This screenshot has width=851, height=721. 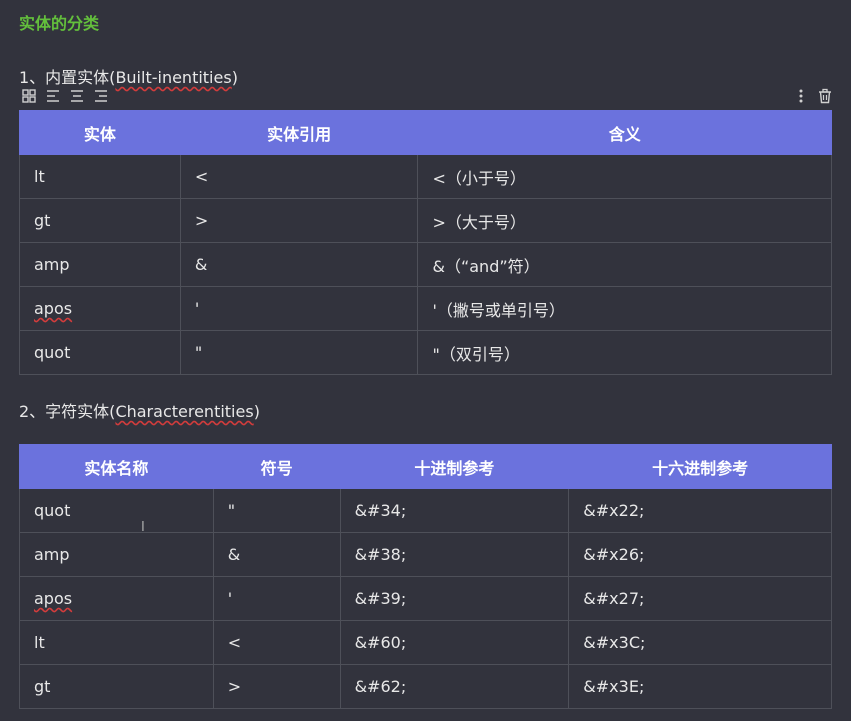 What do you see at coordinates (813, 96) in the screenshot?
I see `table-toolbar-right` at bounding box center [813, 96].